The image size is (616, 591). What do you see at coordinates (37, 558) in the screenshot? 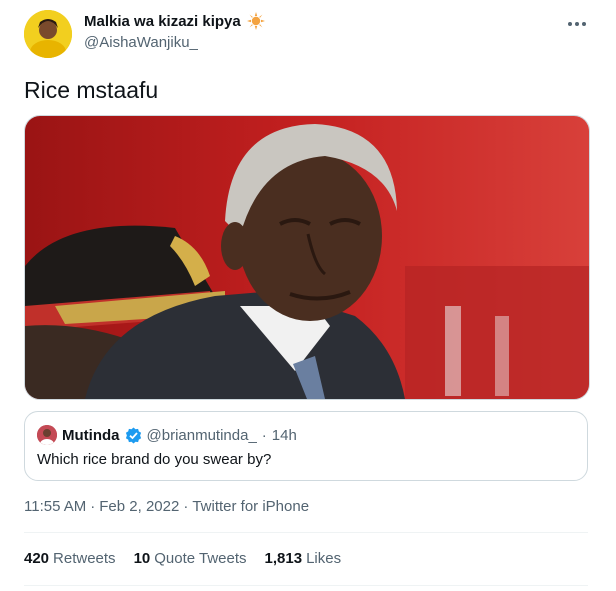
I see `retweets-count: 420` at bounding box center [37, 558].